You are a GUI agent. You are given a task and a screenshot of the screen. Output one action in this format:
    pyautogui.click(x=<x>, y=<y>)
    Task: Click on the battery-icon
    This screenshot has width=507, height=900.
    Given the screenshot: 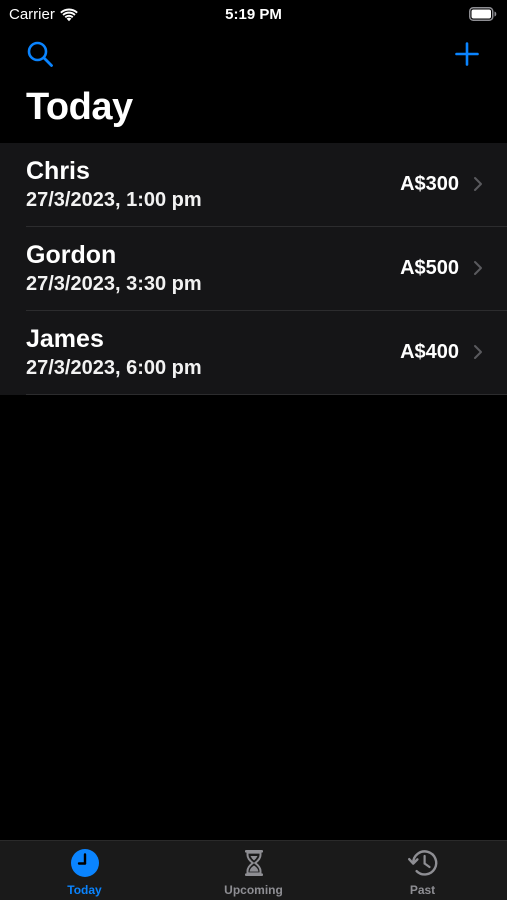 What is the action you would take?
    pyautogui.click(x=483, y=16)
    